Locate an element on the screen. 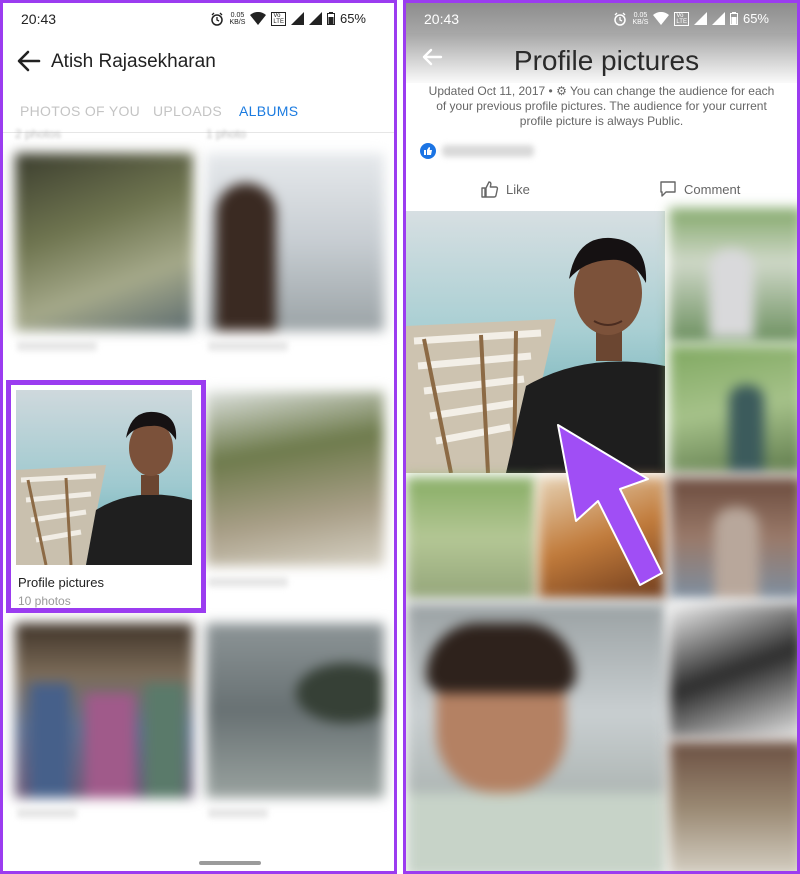  thumbs-up-icon is located at coordinates (490, 189).